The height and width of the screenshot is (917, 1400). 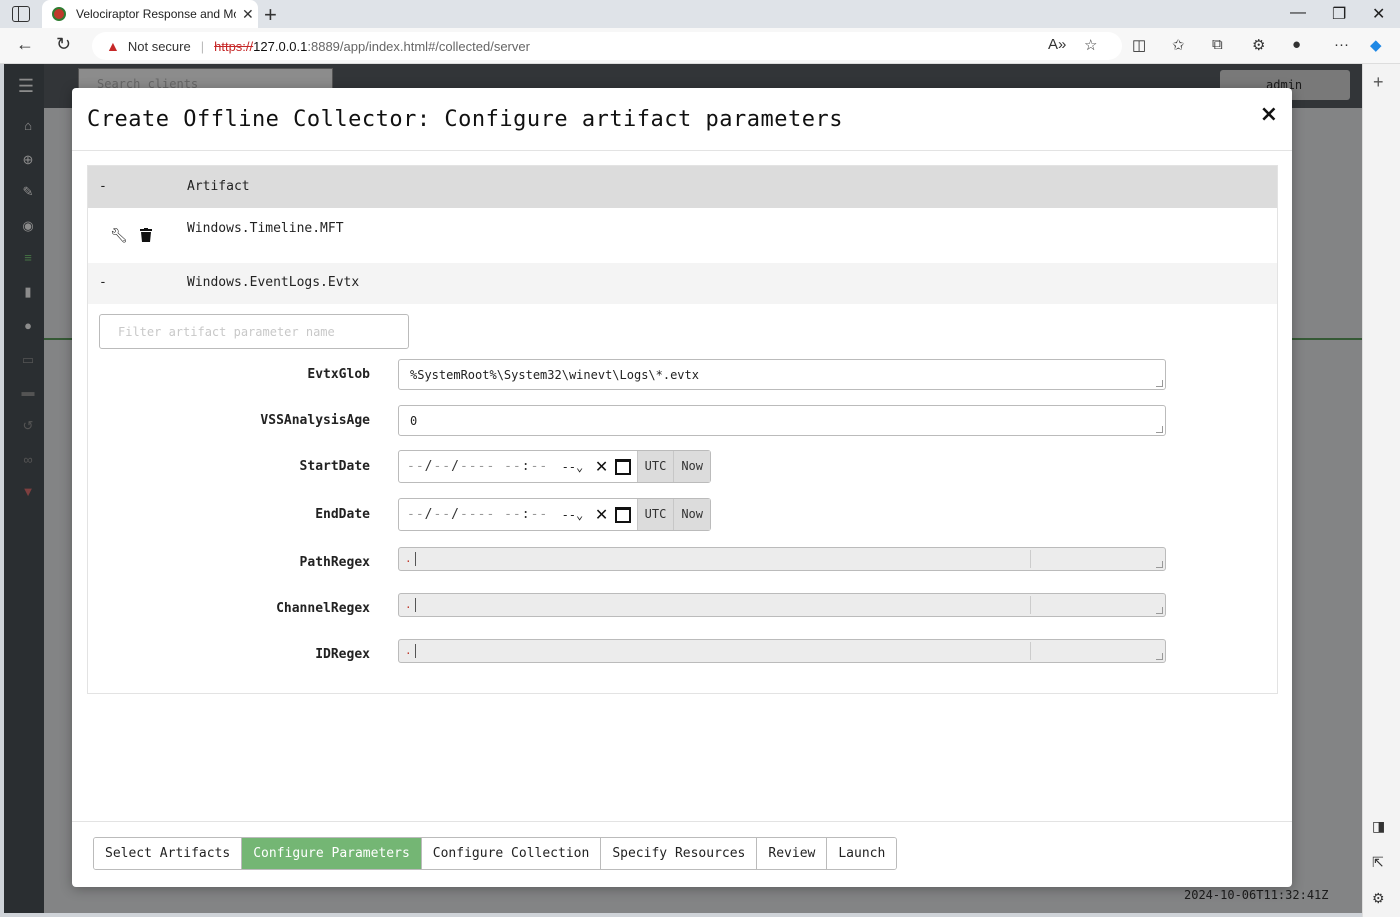 What do you see at coordinates (323, 608) in the screenshot?
I see `param-label-channelregex: ChannelRegex` at bounding box center [323, 608].